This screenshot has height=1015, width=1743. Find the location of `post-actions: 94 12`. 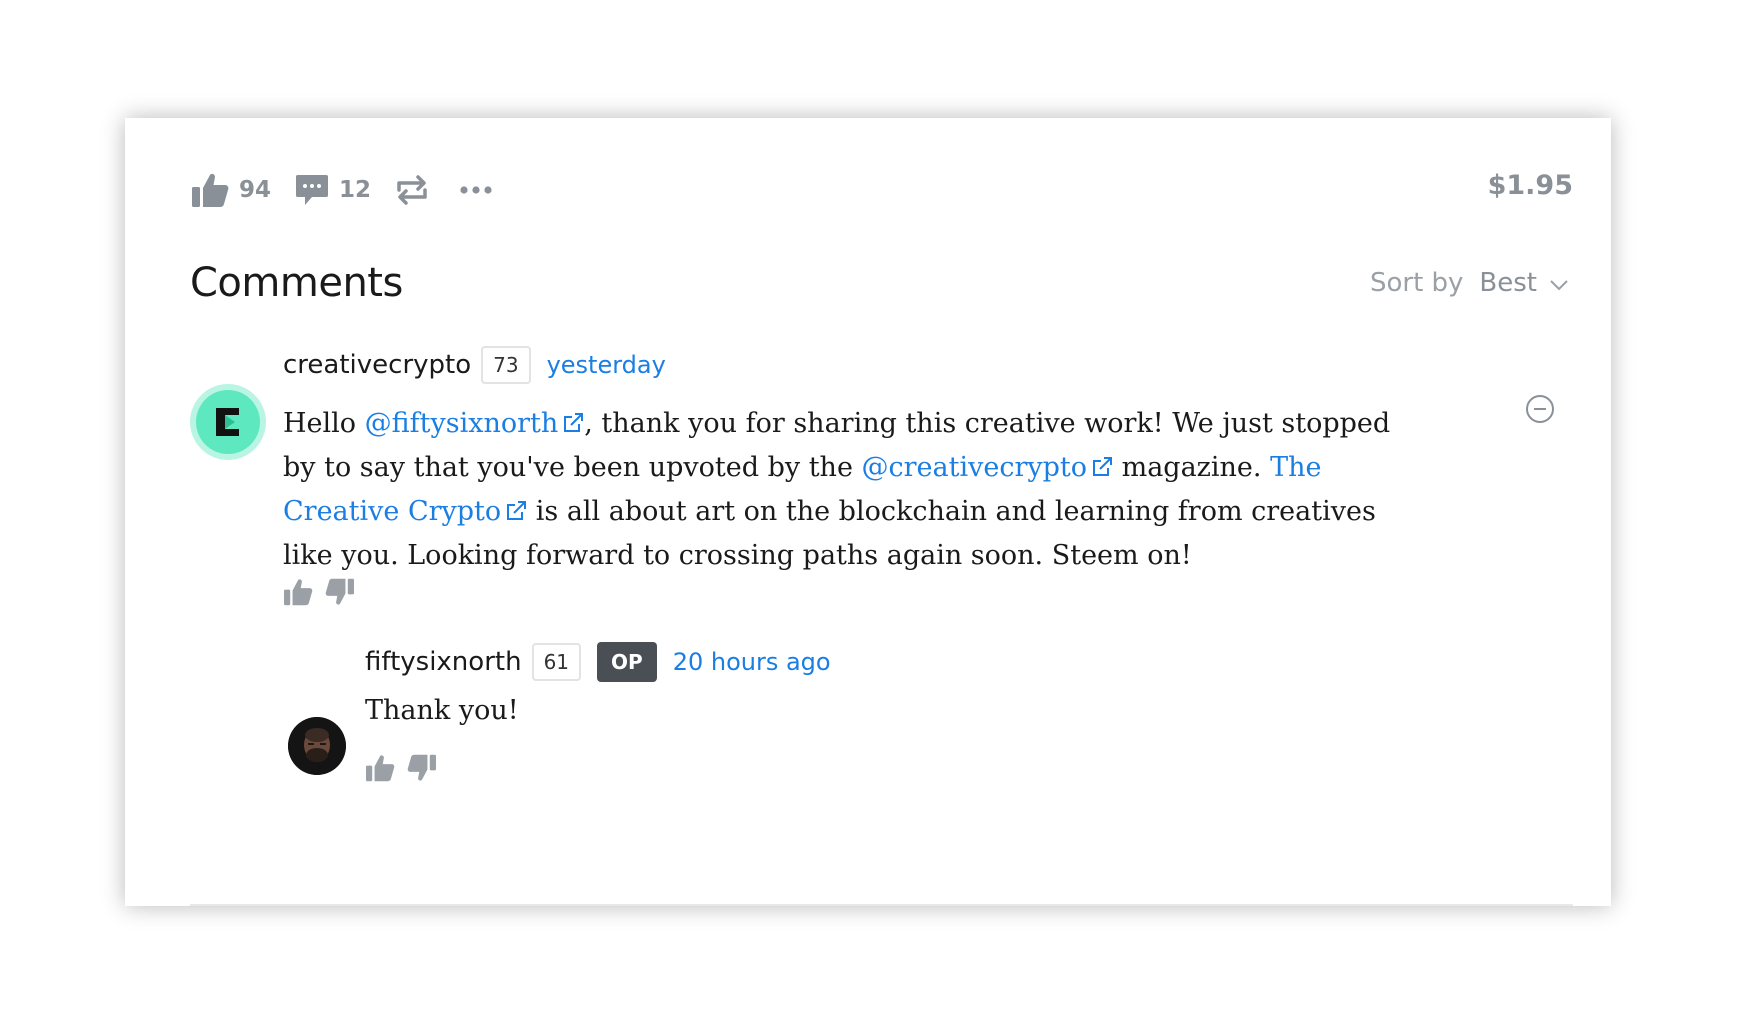

post-actions: 94 12 is located at coordinates (342, 190).